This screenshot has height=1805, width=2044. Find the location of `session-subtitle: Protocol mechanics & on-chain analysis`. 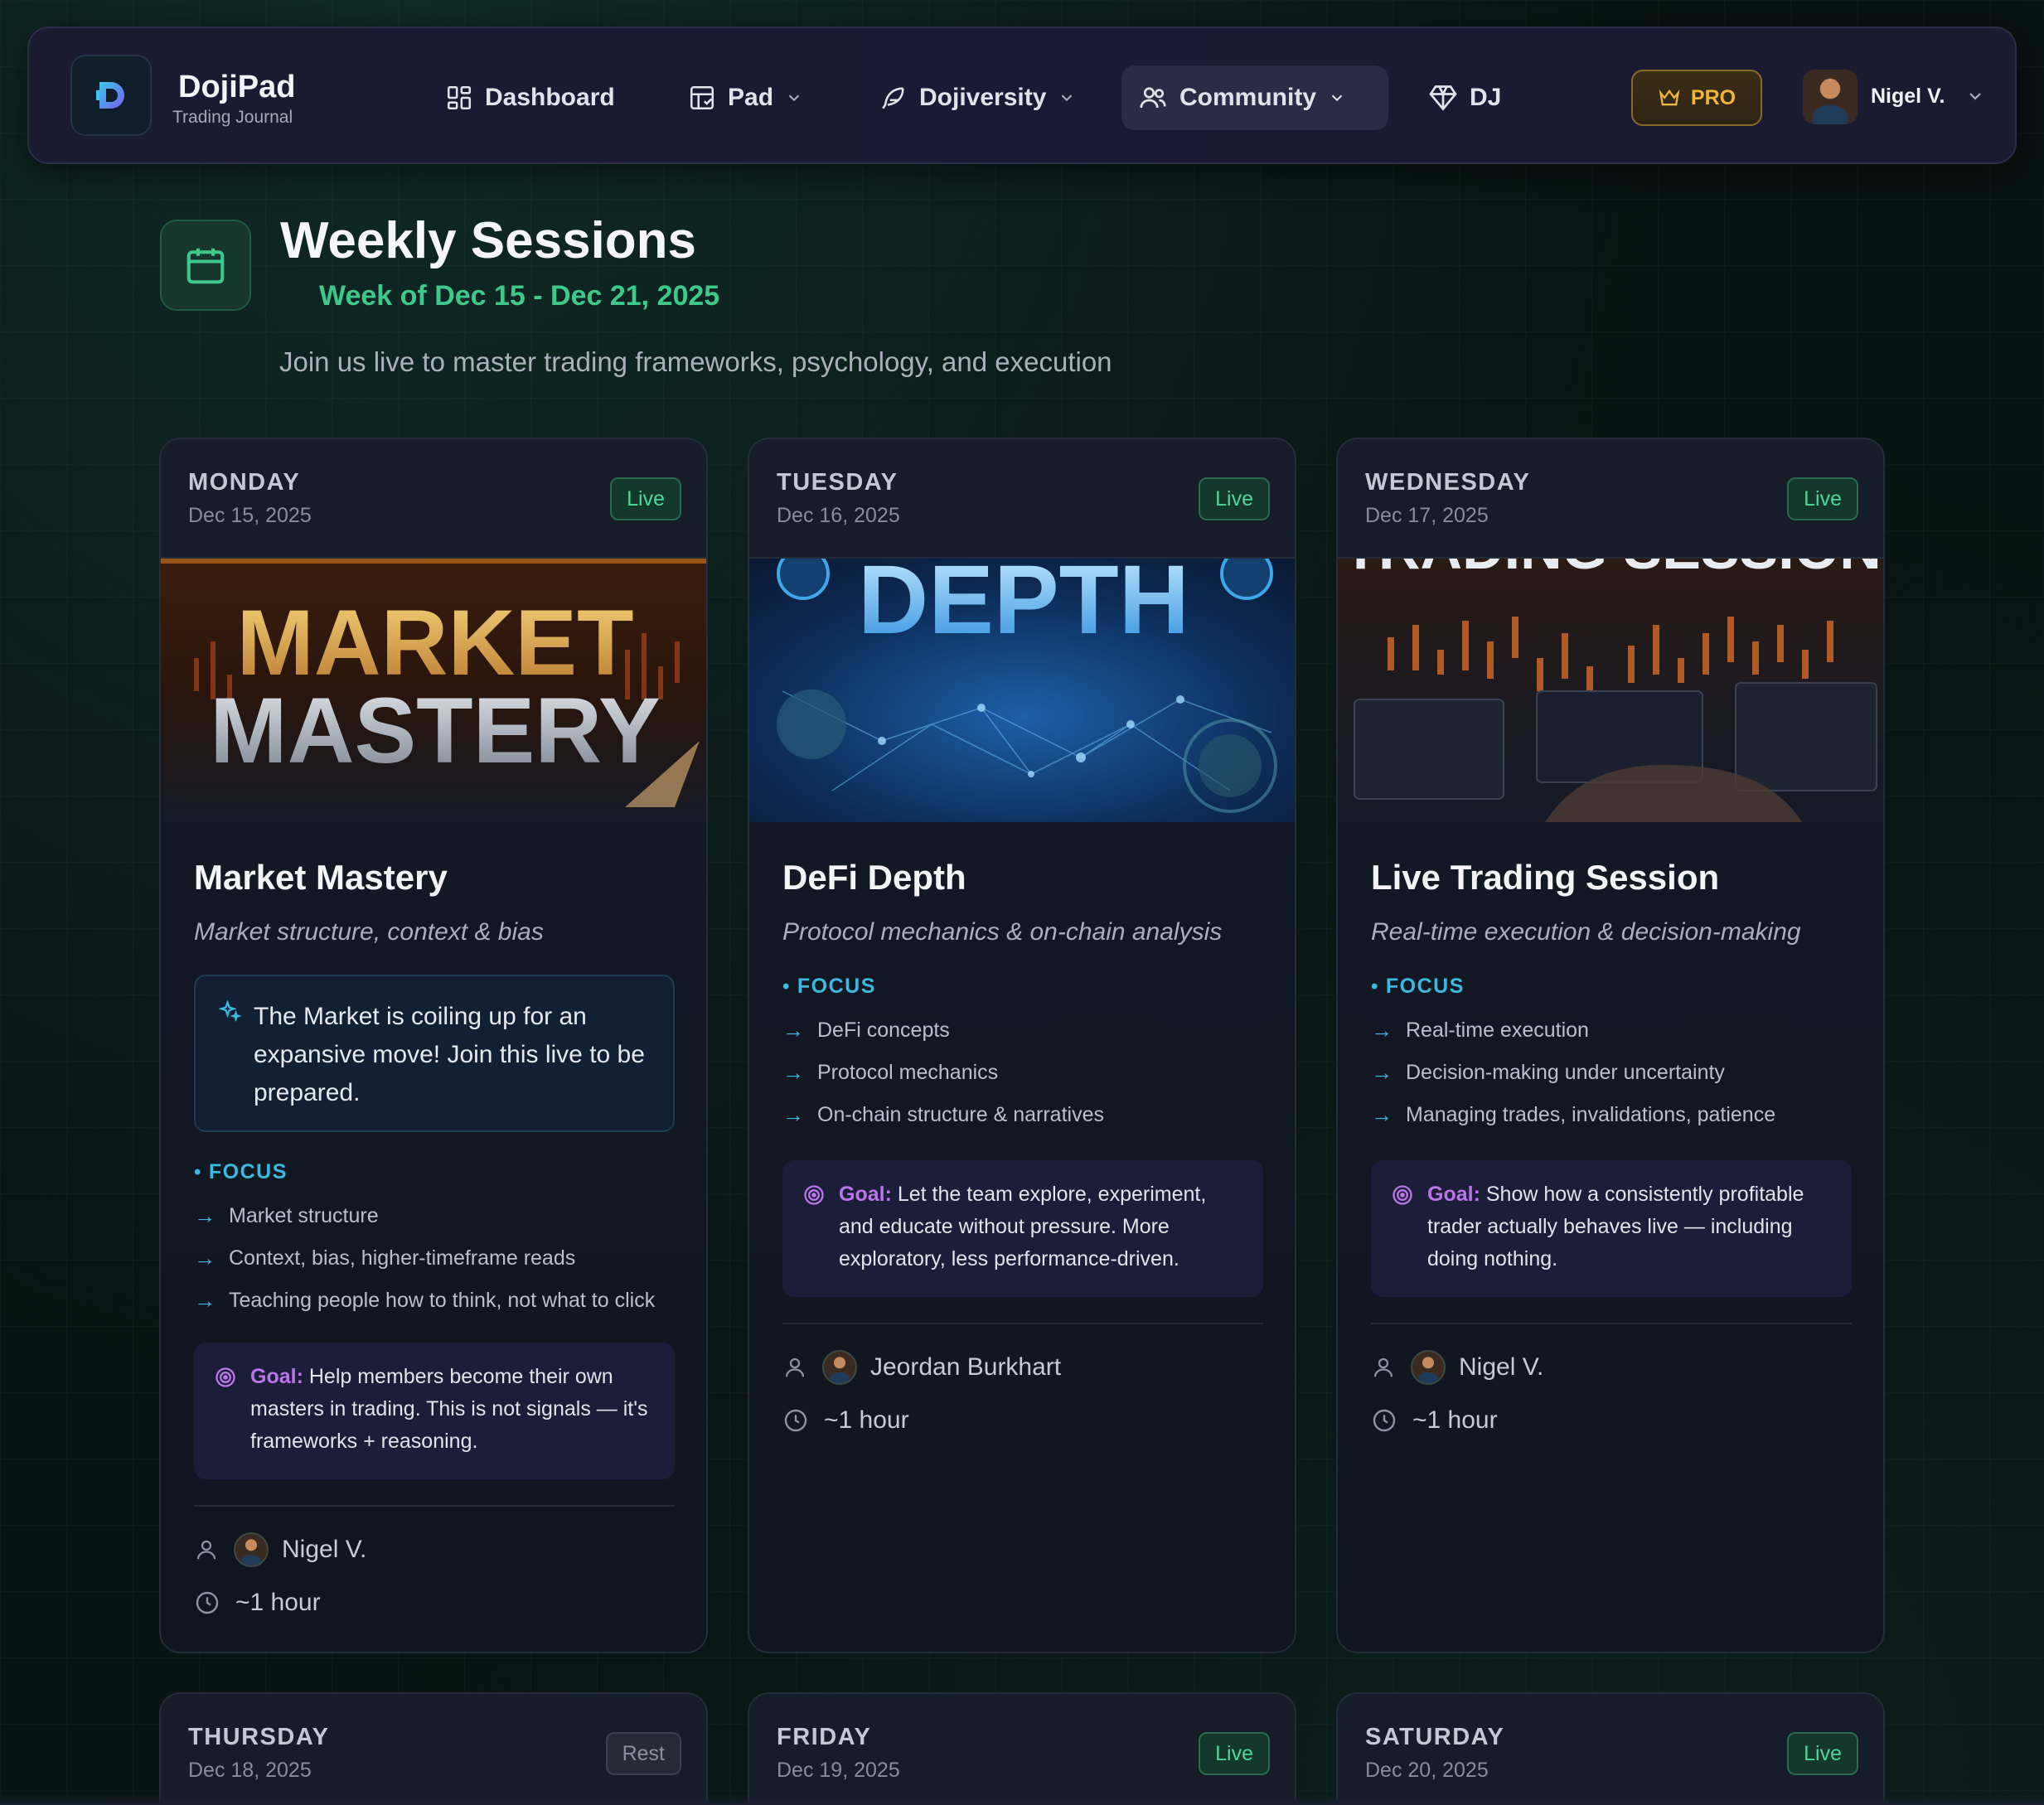

session-subtitle: Protocol mechanics & on-chain analysis is located at coordinates (1002, 932).